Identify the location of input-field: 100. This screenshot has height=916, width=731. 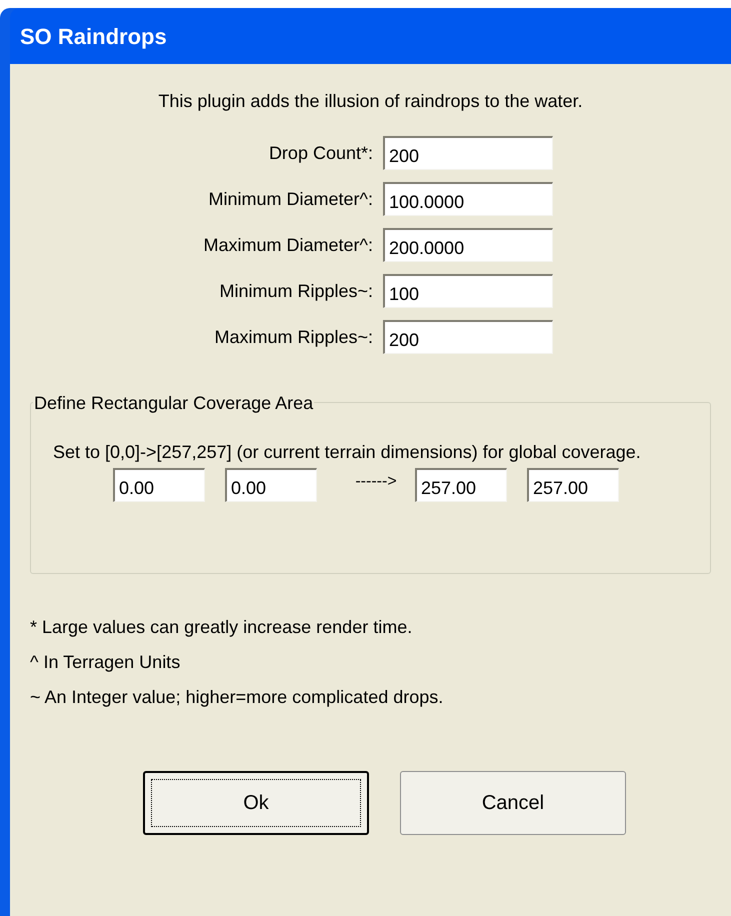
(468, 291).